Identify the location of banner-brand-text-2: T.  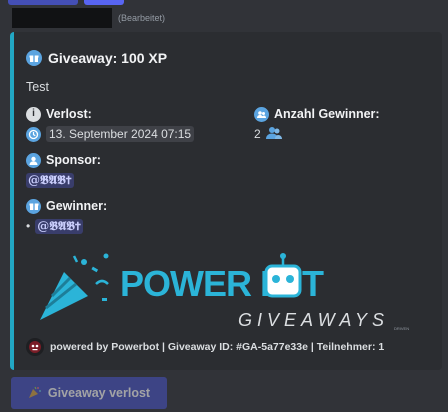
(313, 283).